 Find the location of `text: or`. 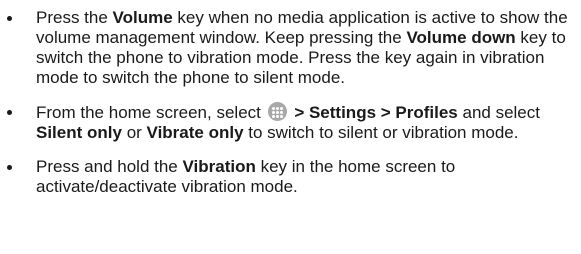

text: or is located at coordinates (134, 132).